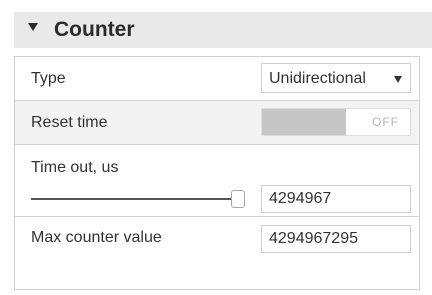 The height and width of the screenshot is (295, 432). Describe the element at coordinates (217, 238) in the screenshot. I see `max-counter-row: Max counter value` at that location.